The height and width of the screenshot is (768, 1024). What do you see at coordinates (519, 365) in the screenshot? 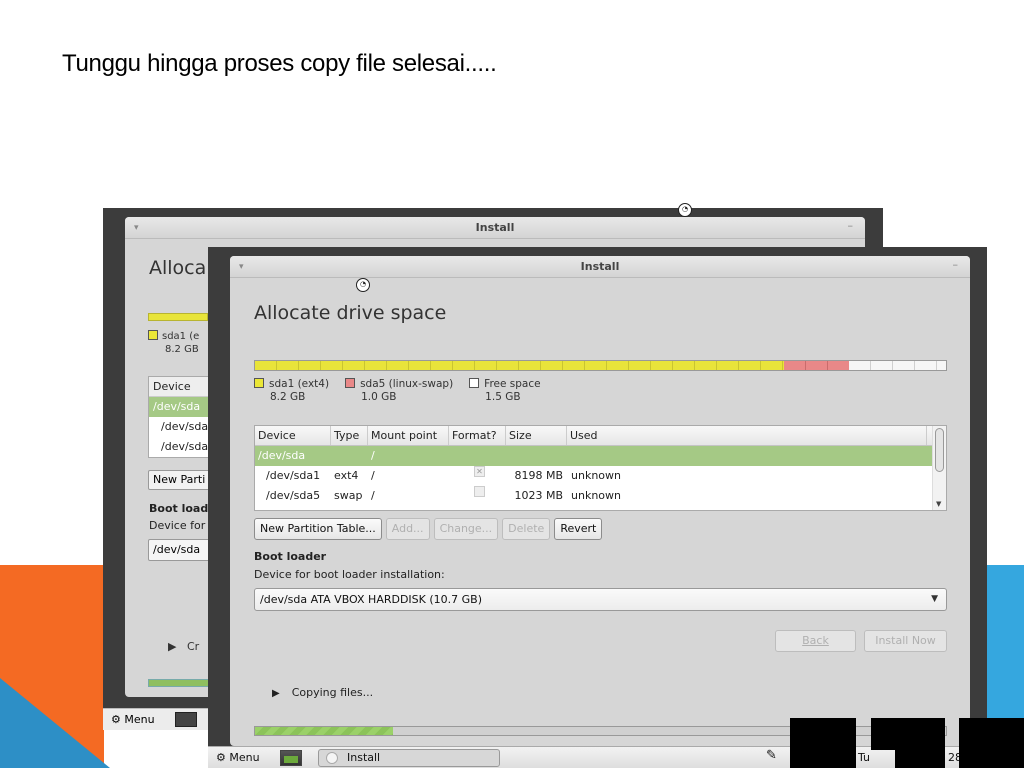
I see `partition-segment-sda1` at bounding box center [519, 365].